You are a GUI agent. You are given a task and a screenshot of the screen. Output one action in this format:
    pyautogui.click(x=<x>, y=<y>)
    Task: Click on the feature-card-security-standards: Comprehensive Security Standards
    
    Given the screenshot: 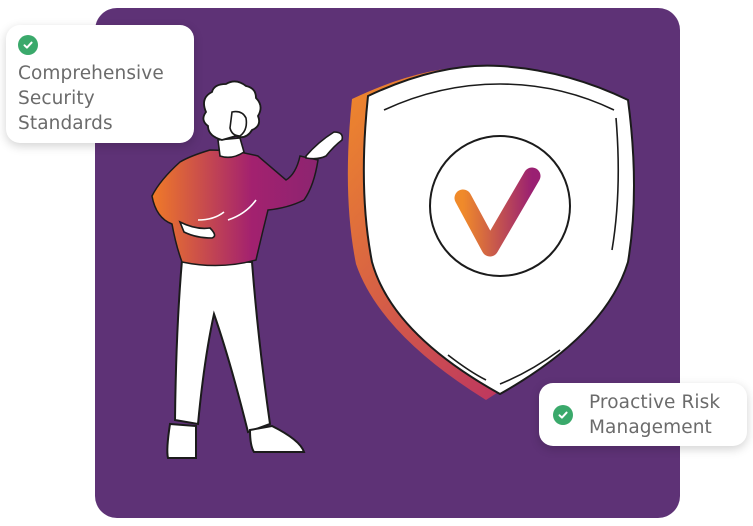 What is the action you would take?
    pyautogui.click(x=100, y=84)
    